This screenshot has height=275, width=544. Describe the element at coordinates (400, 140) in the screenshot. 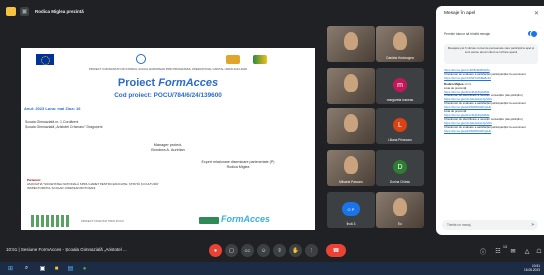

I see `participant-name: Liliana Prisecaru` at that location.